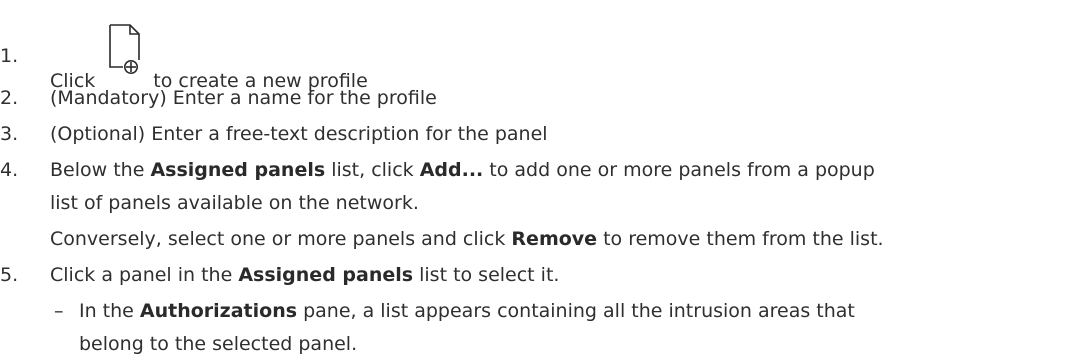  Describe the element at coordinates (100, 170) in the screenshot. I see `text-run: Below the` at that location.